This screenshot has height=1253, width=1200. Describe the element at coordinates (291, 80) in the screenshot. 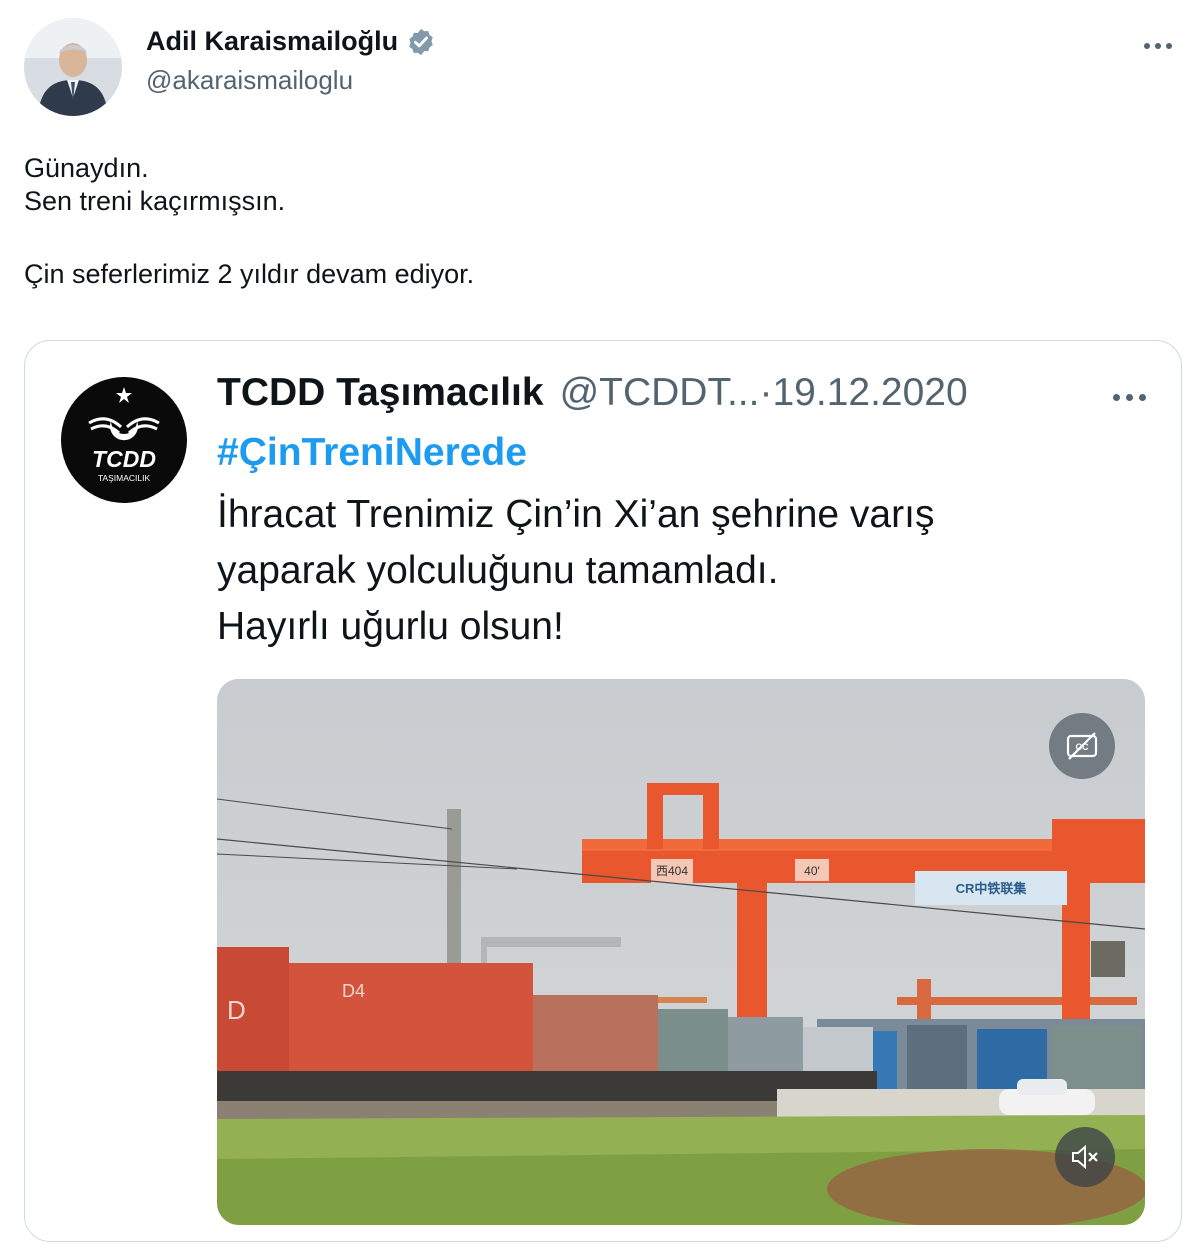

I see `author-handle: @akaraismailoglu` at that location.